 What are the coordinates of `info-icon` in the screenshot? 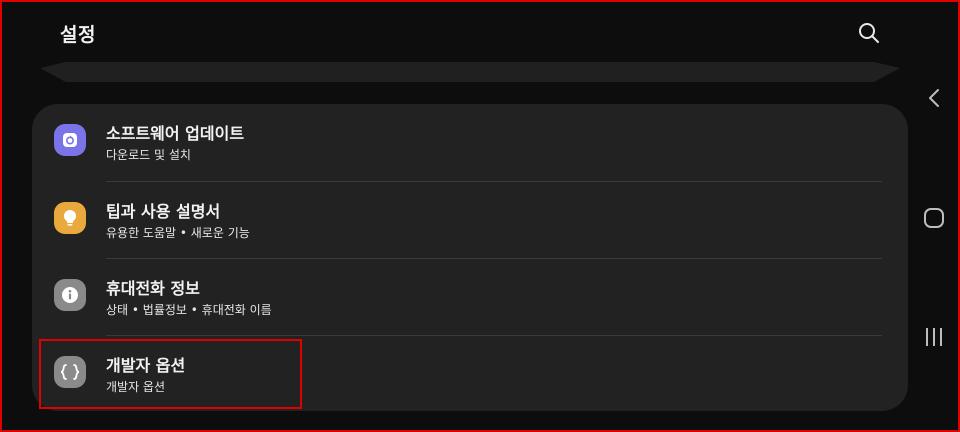 It's located at (70, 295).